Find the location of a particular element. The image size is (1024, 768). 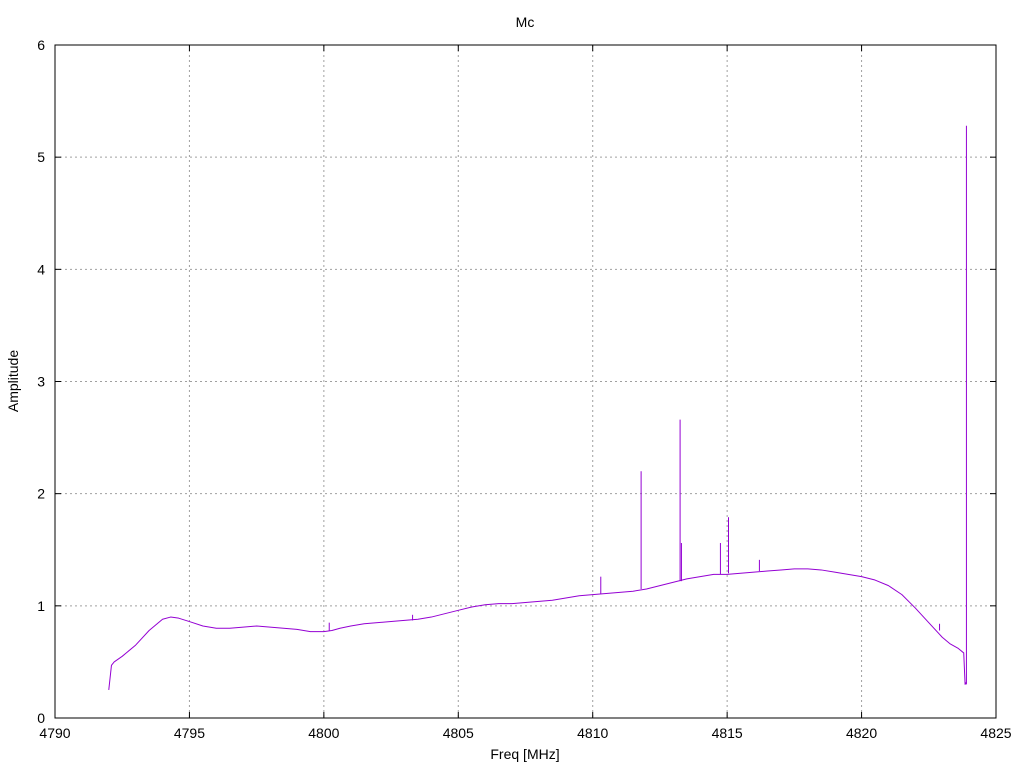

series-line is located at coordinates (537, 629).